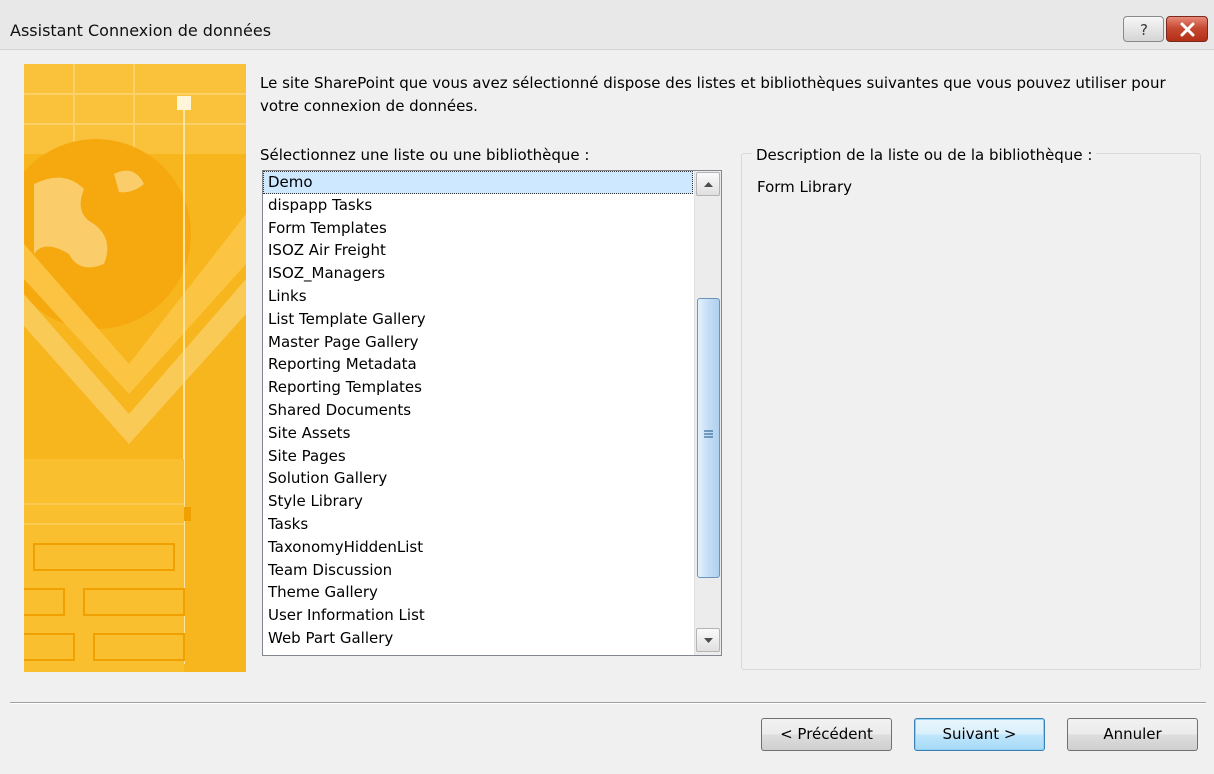 Image resolution: width=1214 pixels, height=774 pixels. I want to click on close-button, so click(1187, 29).